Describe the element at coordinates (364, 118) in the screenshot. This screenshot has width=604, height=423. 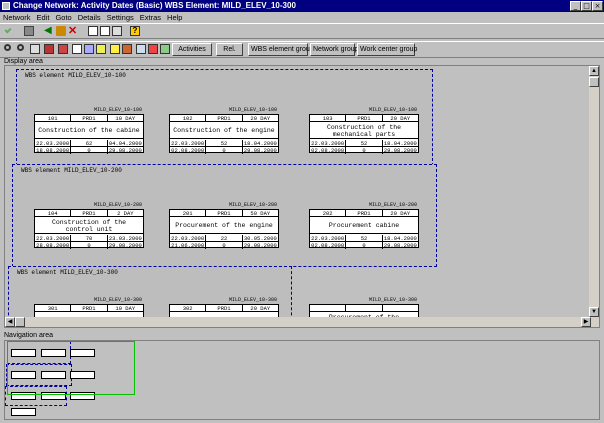
I see `node-header-row: 103 PRD1 20 DAY` at that location.